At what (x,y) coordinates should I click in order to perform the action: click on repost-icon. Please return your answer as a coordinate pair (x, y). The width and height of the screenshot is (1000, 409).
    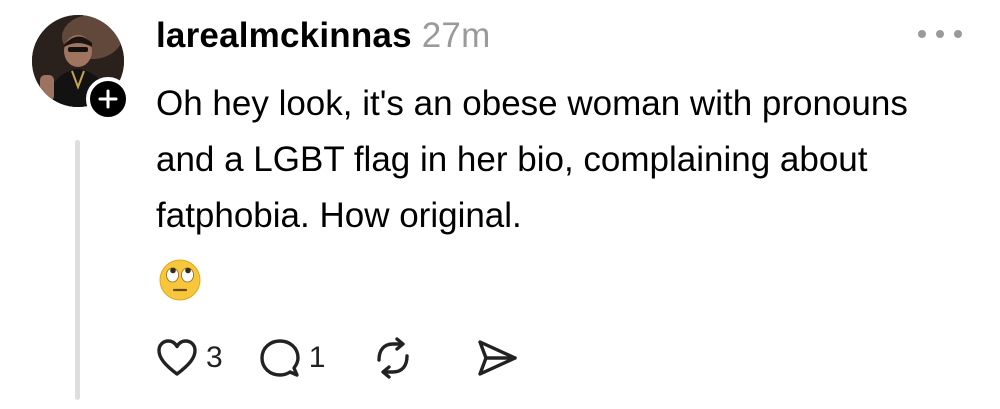
    Looking at the image, I should click on (393, 358).